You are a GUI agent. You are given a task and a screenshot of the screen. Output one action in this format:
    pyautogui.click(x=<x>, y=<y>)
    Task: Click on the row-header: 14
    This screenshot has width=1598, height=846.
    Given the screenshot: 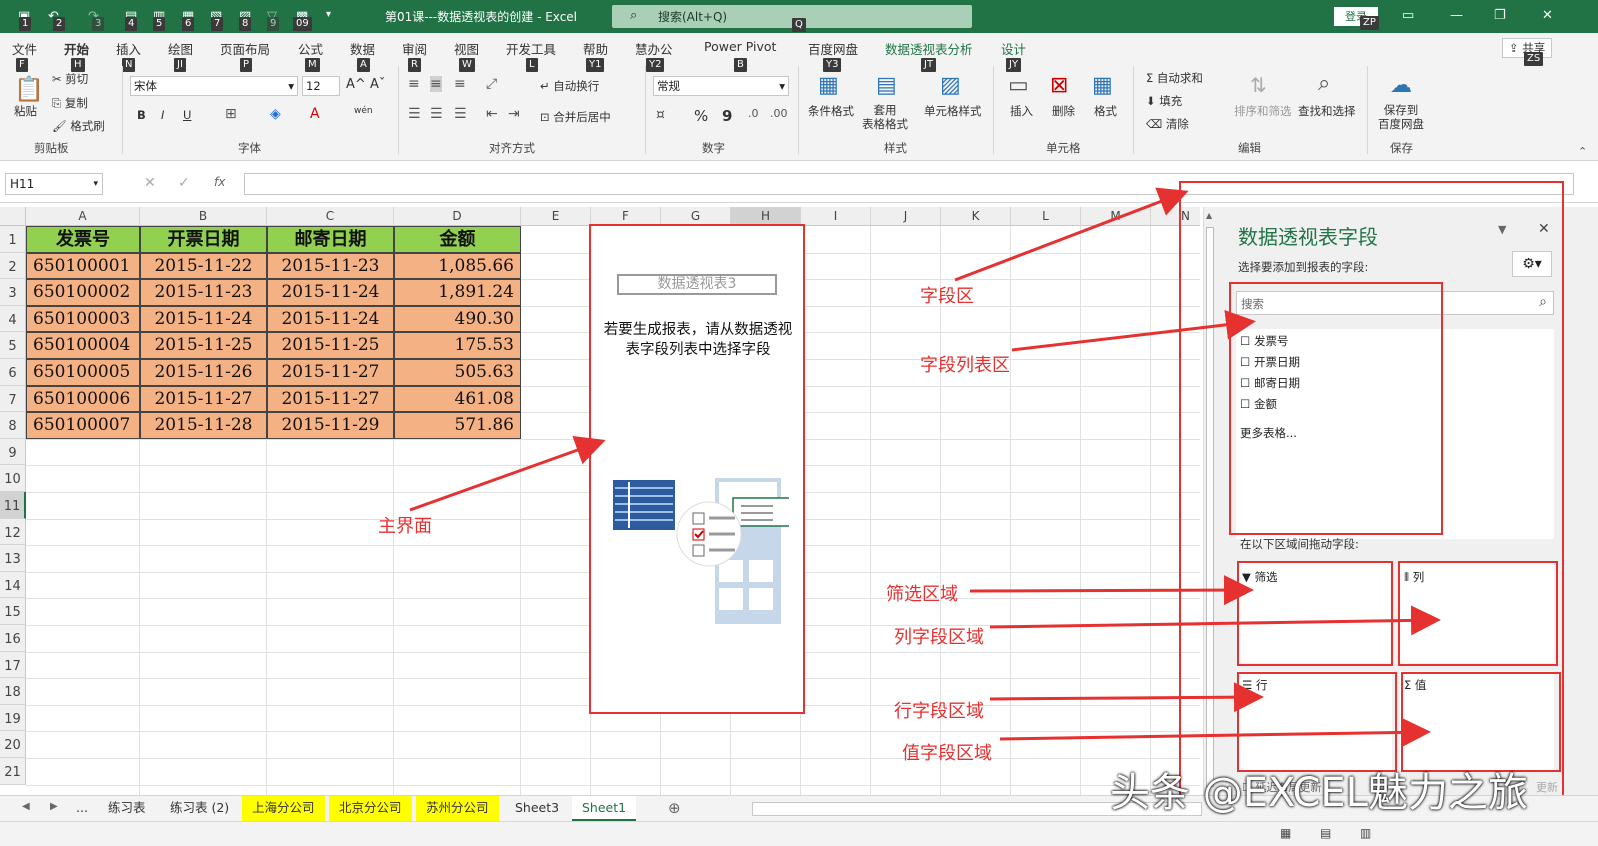 What is the action you would take?
    pyautogui.click(x=13, y=585)
    